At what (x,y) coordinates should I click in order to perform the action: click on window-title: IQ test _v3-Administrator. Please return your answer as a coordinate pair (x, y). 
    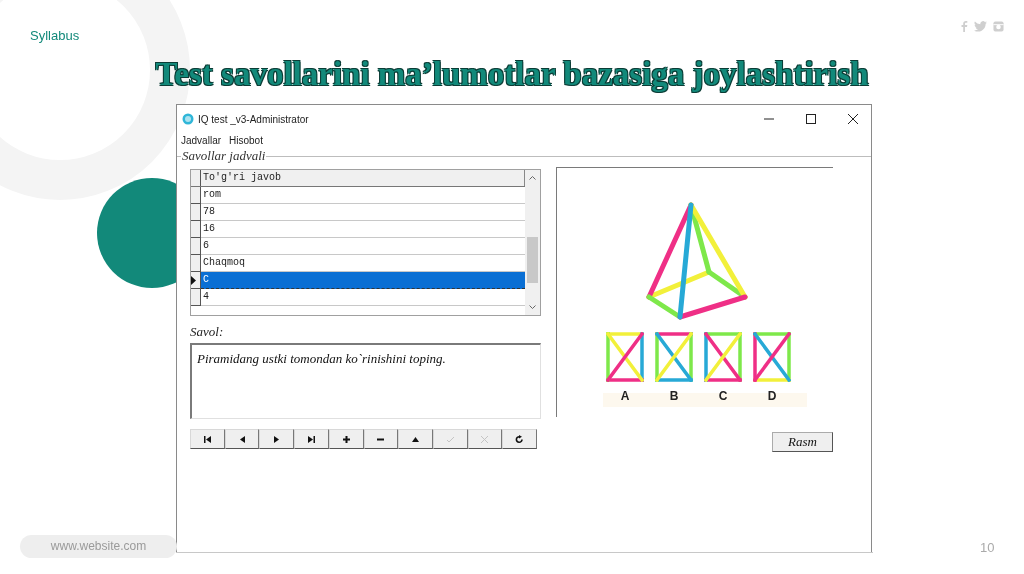
    Looking at the image, I should click on (253, 119).